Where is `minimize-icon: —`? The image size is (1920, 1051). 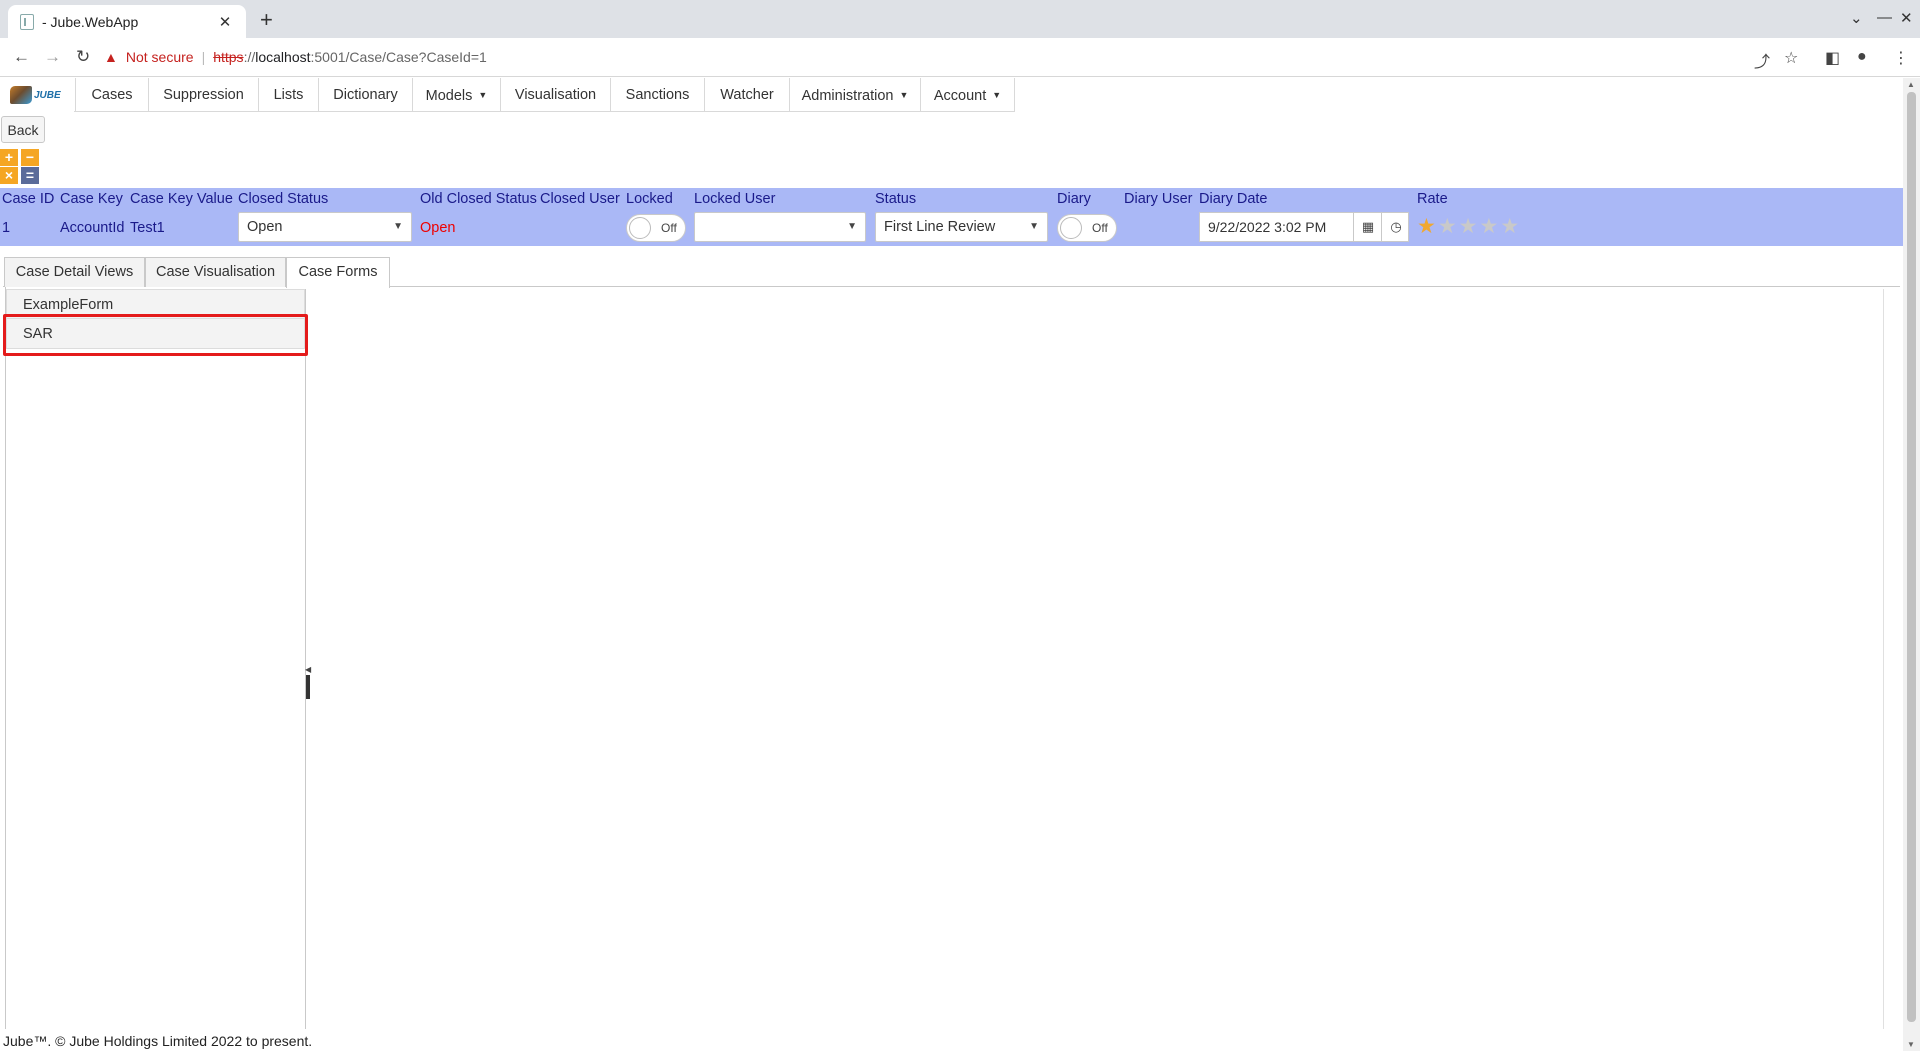
minimize-icon: — is located at coordinates (1884, 17).